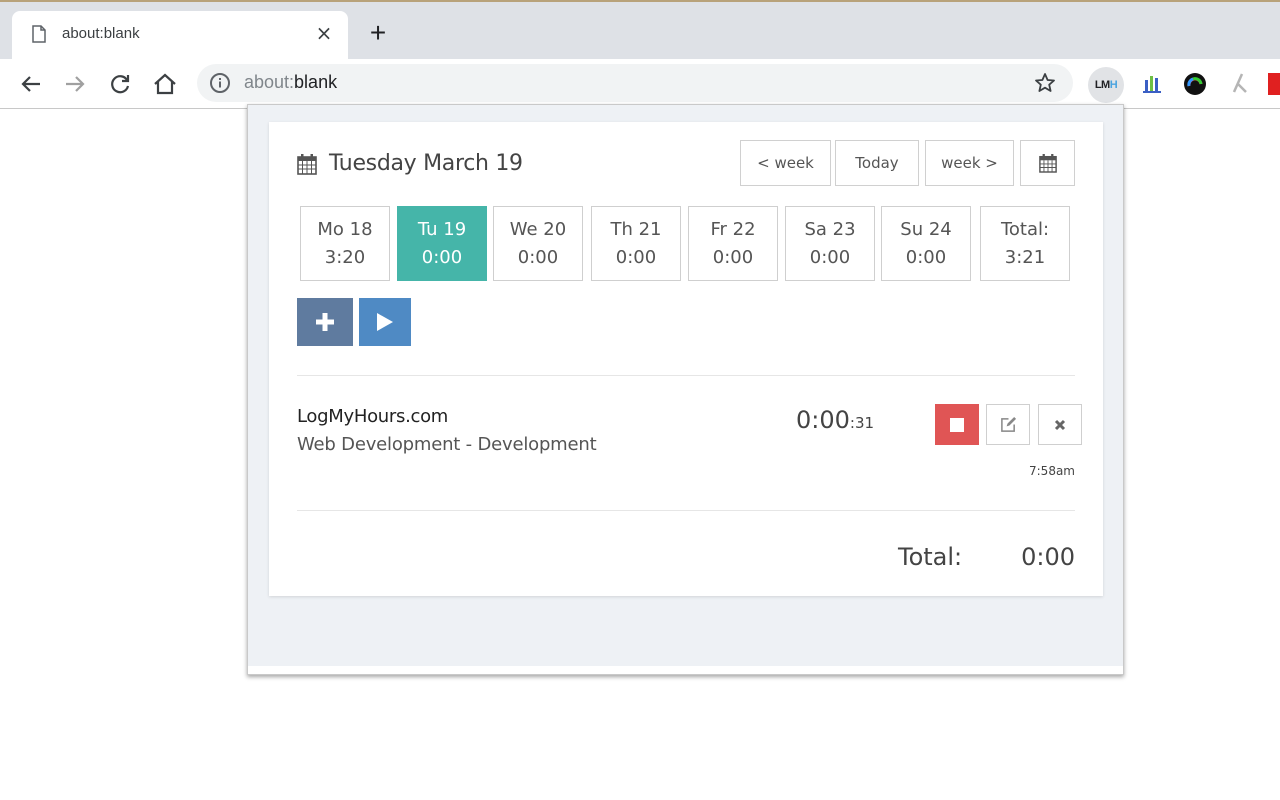 This screenshot has width=1280, height=800. I want to click on bookmark-star-icon, so click(1045, 83).